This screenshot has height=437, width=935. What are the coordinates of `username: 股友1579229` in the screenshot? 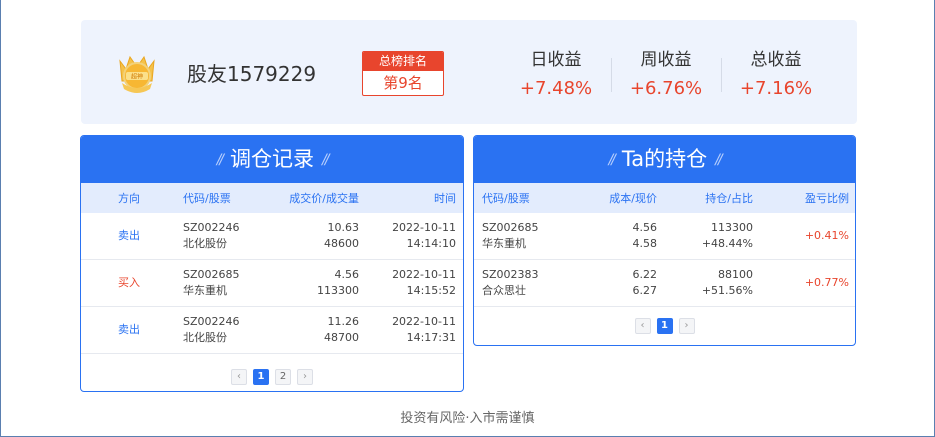 It's located at (252, 74).